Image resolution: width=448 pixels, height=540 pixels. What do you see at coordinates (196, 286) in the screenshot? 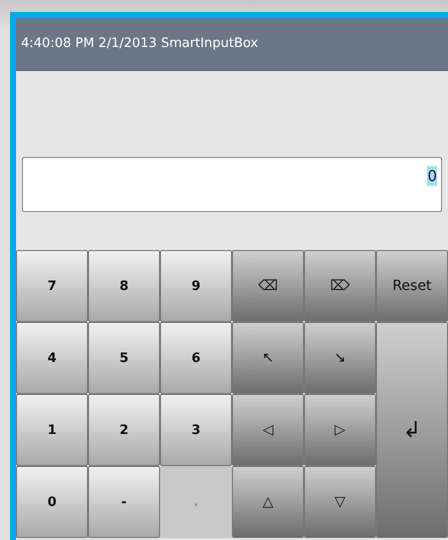
I see `keypad-key: 9` at bounding box center [196, 286].